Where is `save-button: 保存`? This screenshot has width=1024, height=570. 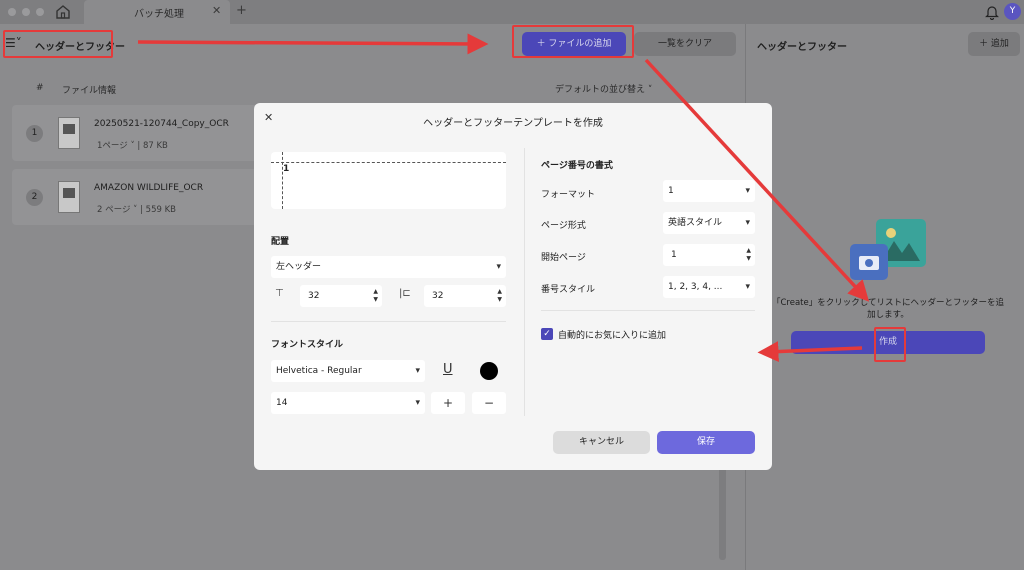 save-button: 保存 is located at coordinates (706, 442).